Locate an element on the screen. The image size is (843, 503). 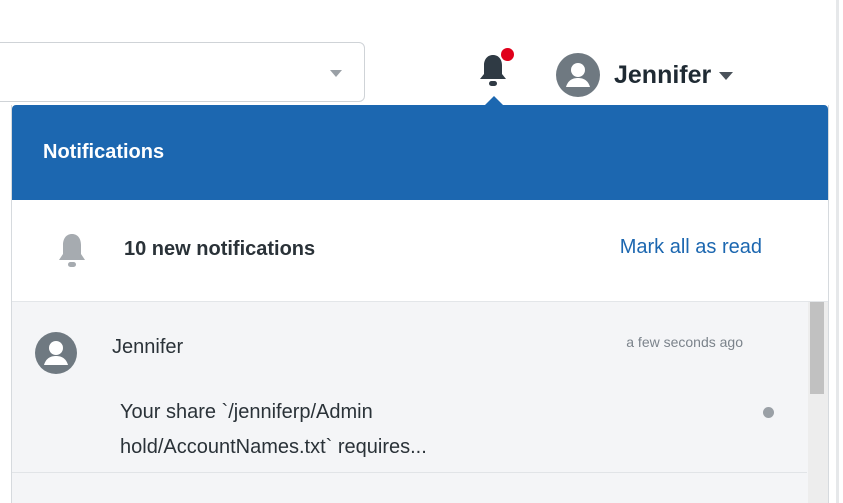
scrollbar-thumb is located at coordinates (817, 348).